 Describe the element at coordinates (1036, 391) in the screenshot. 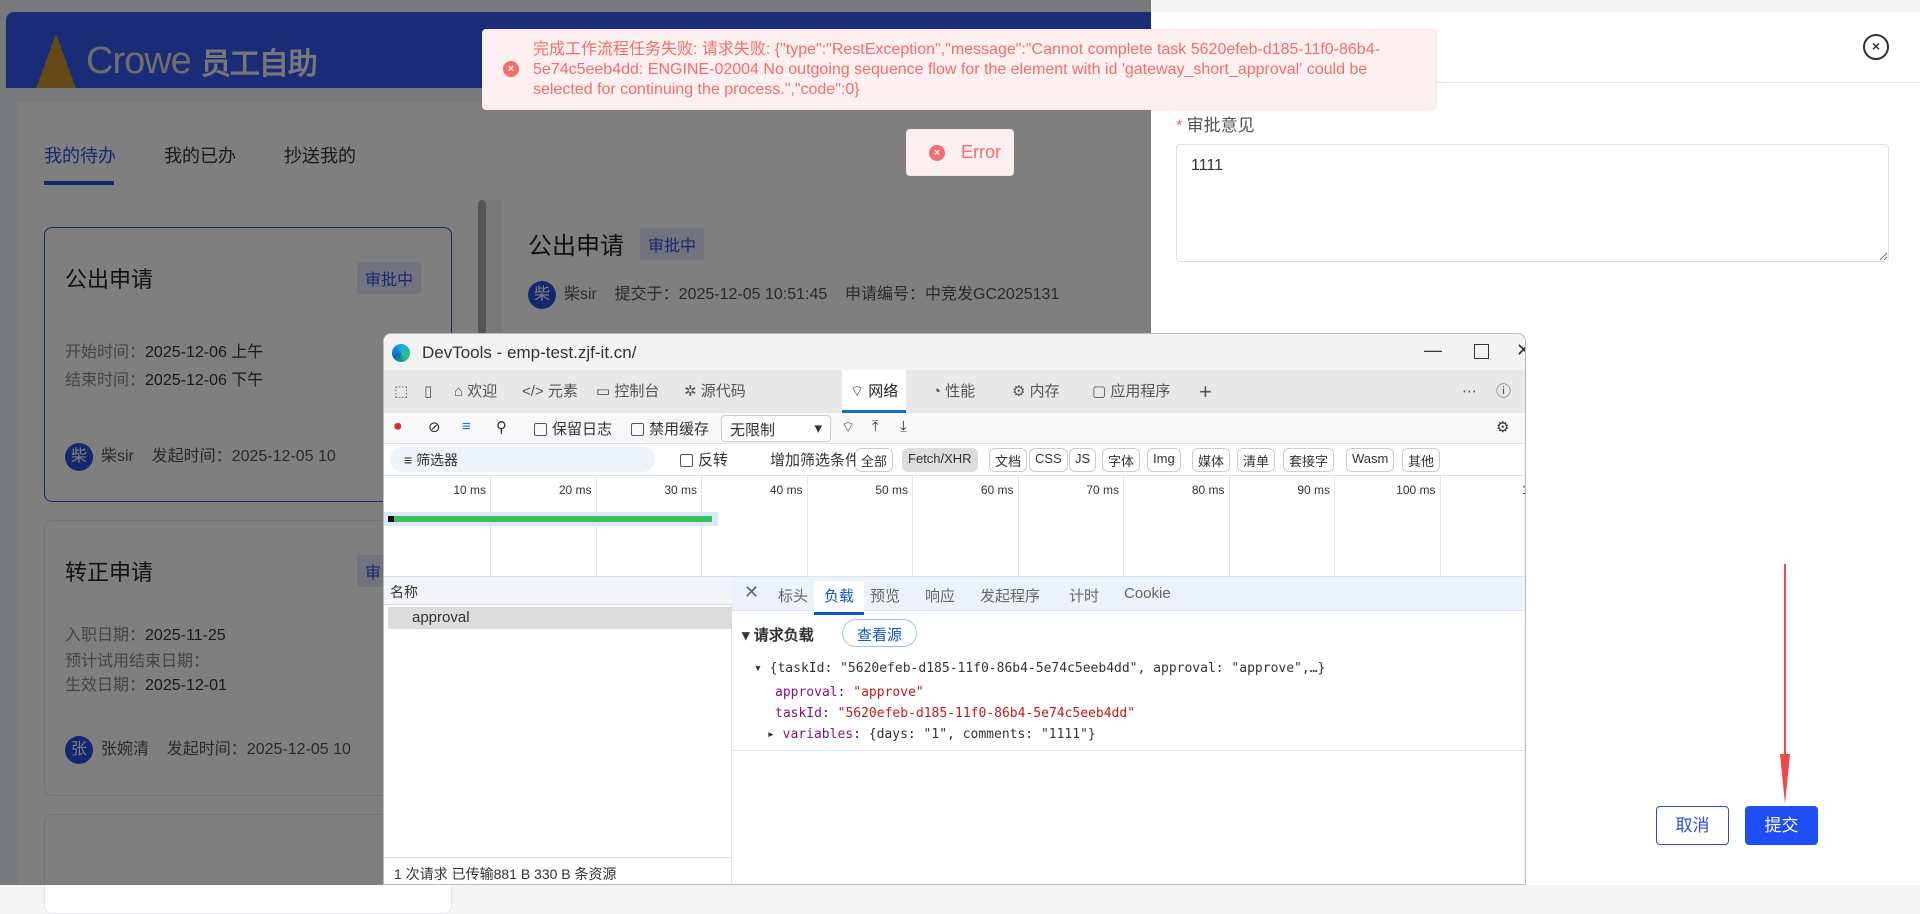

I see `tab-memory: ⚙ 内存` at that location.